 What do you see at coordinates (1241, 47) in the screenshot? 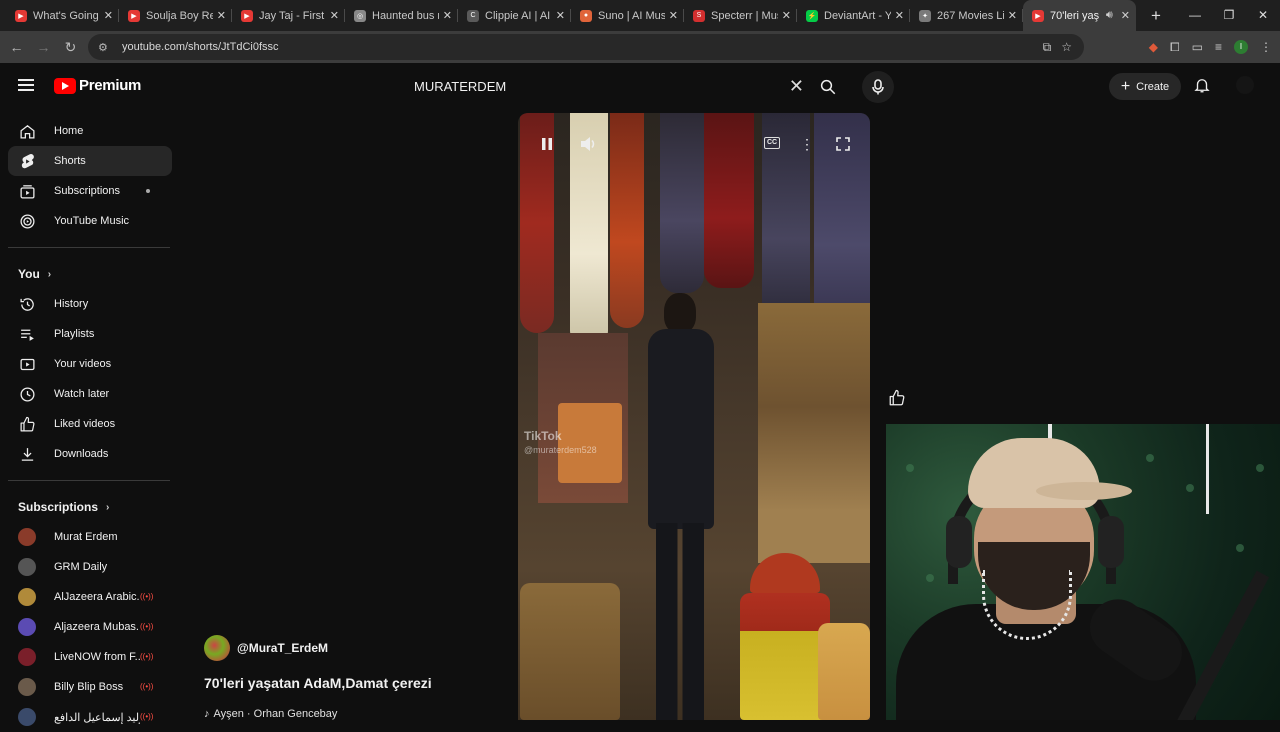
I see `profile-avatar: I` at bounding box center [1241, 47].